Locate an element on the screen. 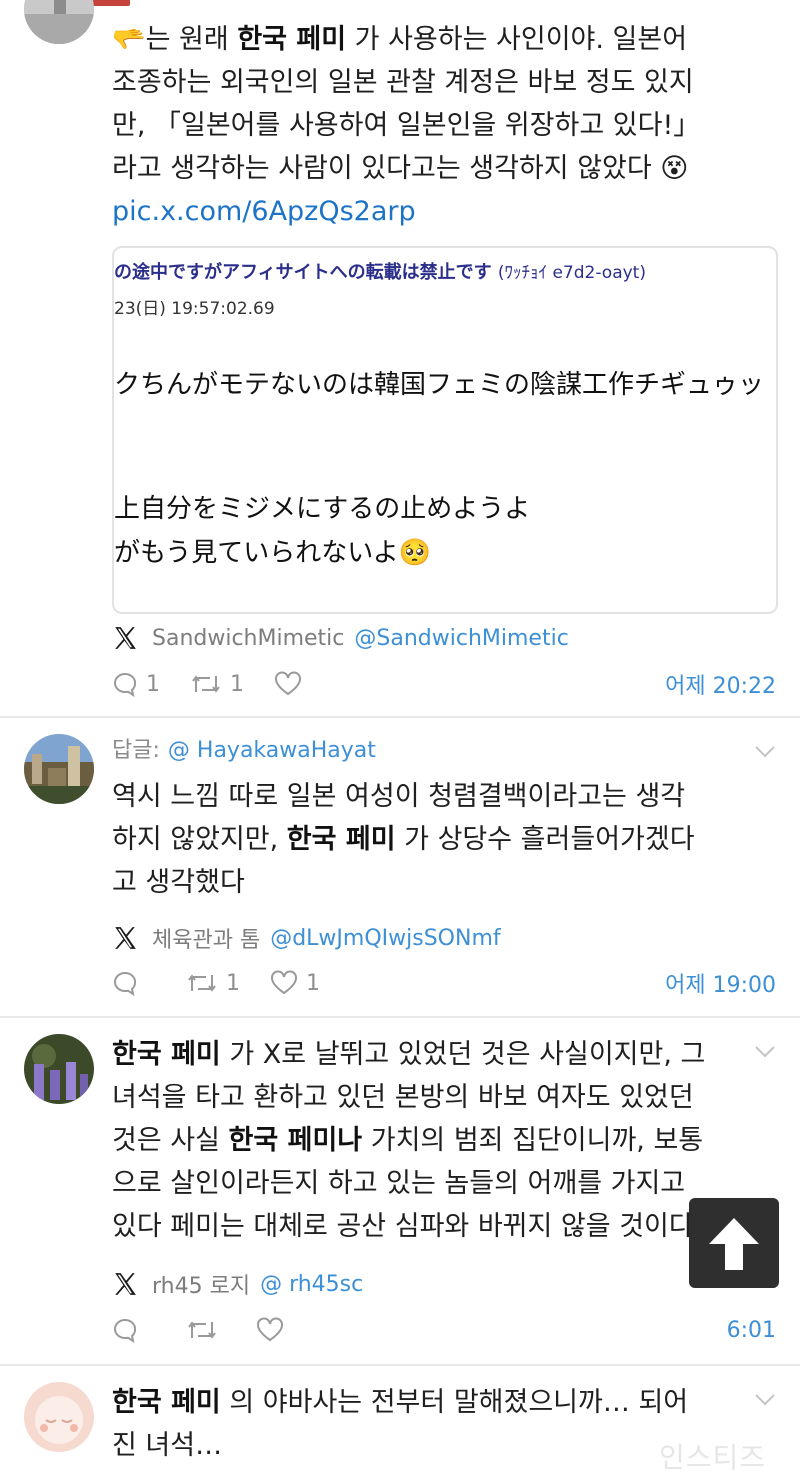 Image resolution: width=800 pixels, height=1482 pixels. like-button: 1 is located at coordinates (295, 983).